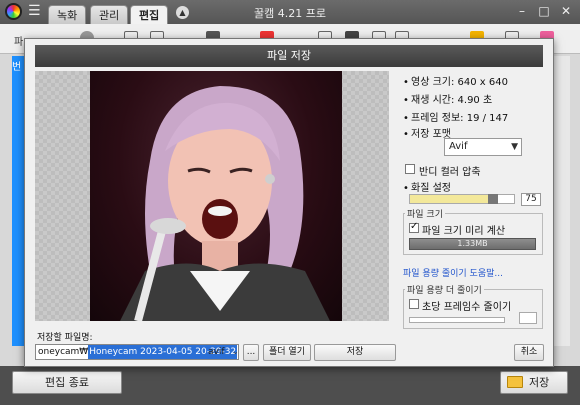 Image resolution: width=580 pixels, height=405 pixels. What do you see at coordinates (65, 338) in the screenshot?
I see `filename-label: 저장할 파일명:` at bounding box center [65, 338].